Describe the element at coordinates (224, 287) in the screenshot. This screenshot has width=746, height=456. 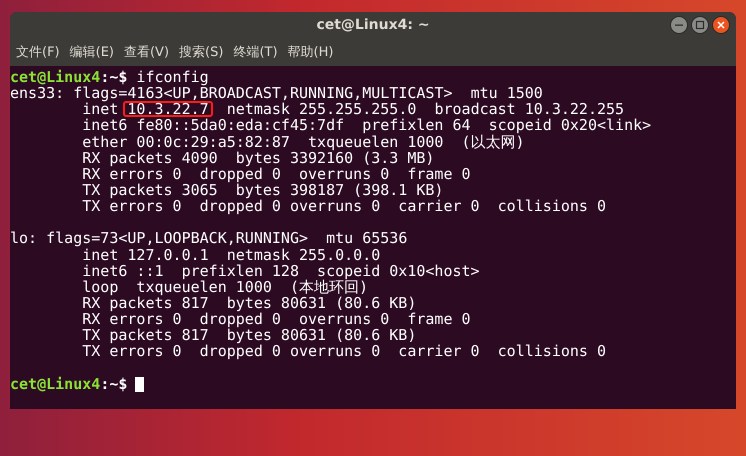
I see `output-line: loop txqueuelen 1000 (本地环回)` at that location.